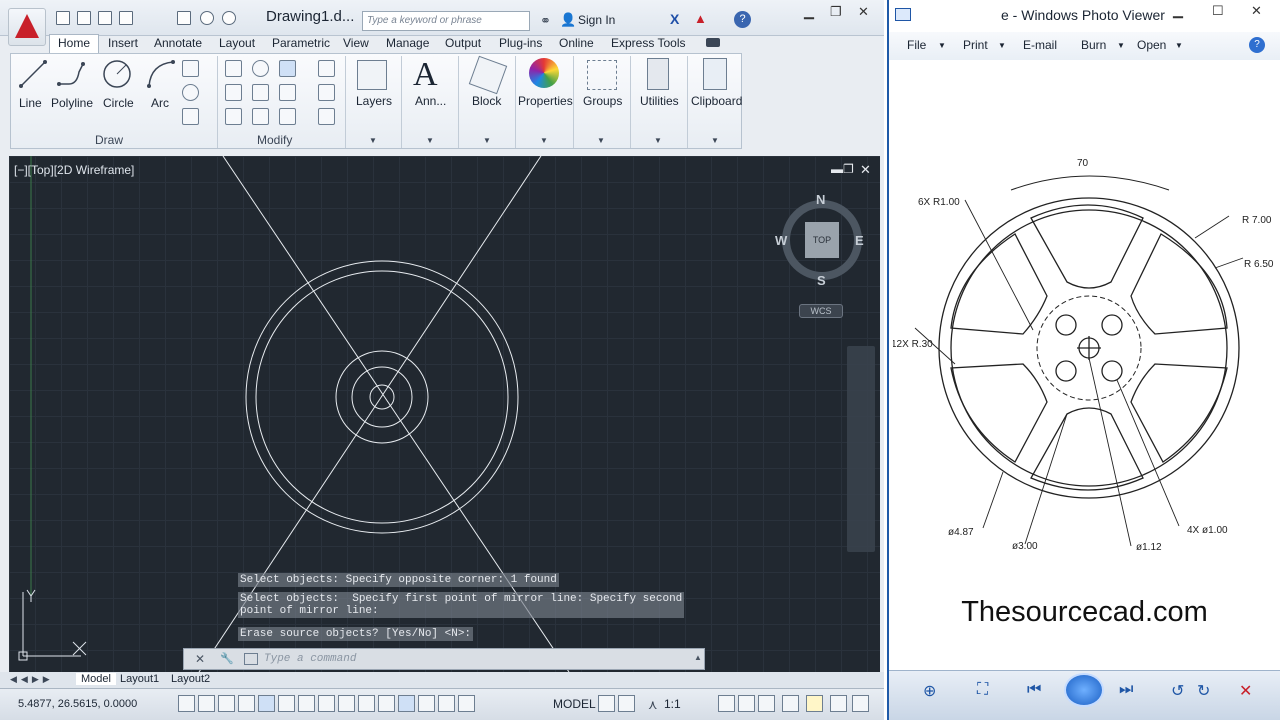 The height and width of the screenshot is (720, 1280). What do you see at coordinates (444, 659) in the screenshot?
I see `command-line: ✕ 🔧 Type a command ▲` at bounding box center [444, 659].